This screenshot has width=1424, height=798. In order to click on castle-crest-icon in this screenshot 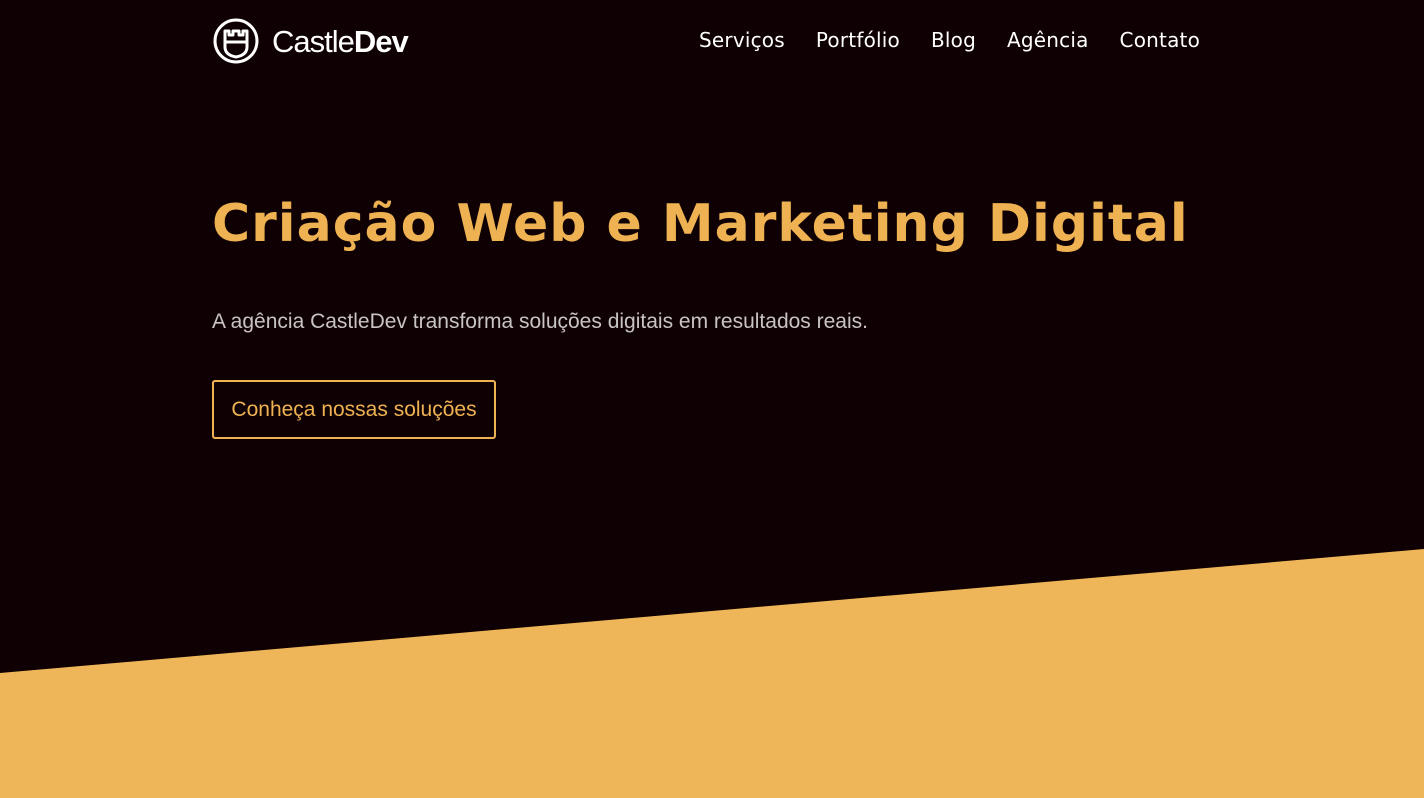, I will do `click(236, 41)`.